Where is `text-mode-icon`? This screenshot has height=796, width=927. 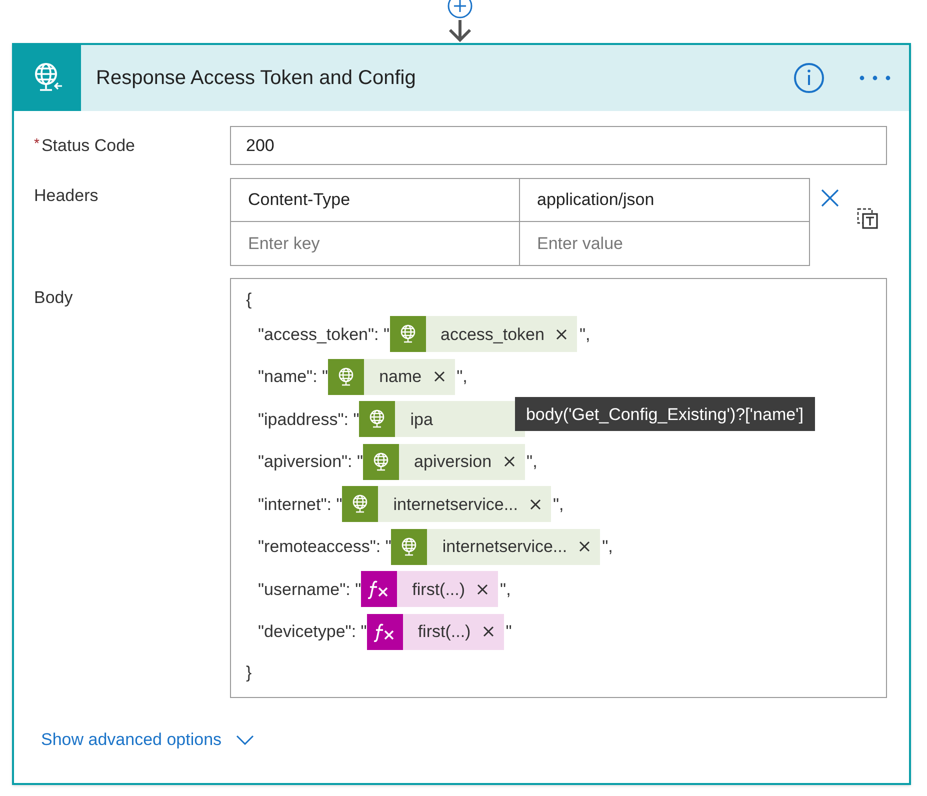 text-mode-icon is located at coordinates (868, 219).